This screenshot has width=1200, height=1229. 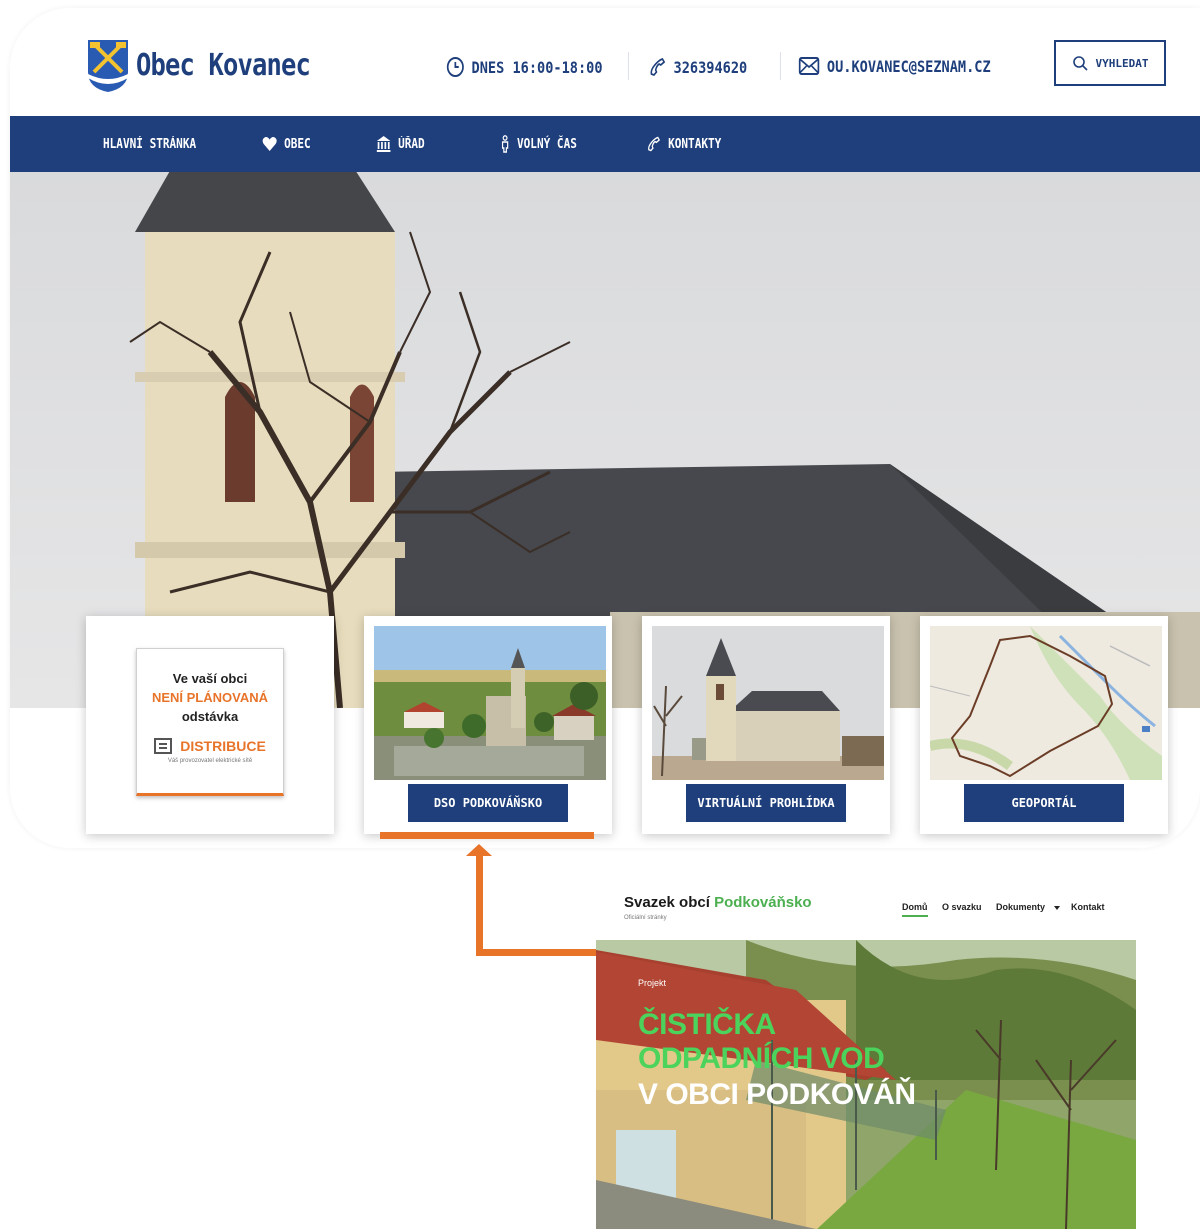 I want to click on nav-item-obec: OBEC, so click(x=286, y=144).